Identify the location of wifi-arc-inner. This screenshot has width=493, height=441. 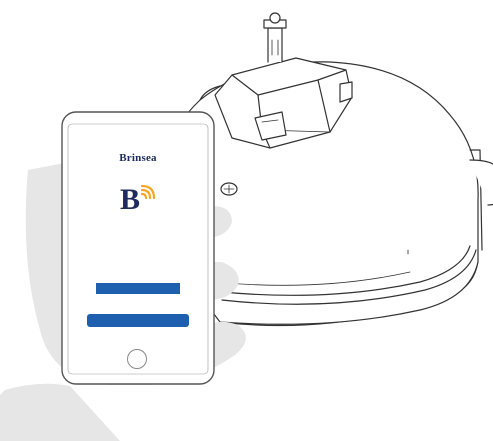
(144, 196).